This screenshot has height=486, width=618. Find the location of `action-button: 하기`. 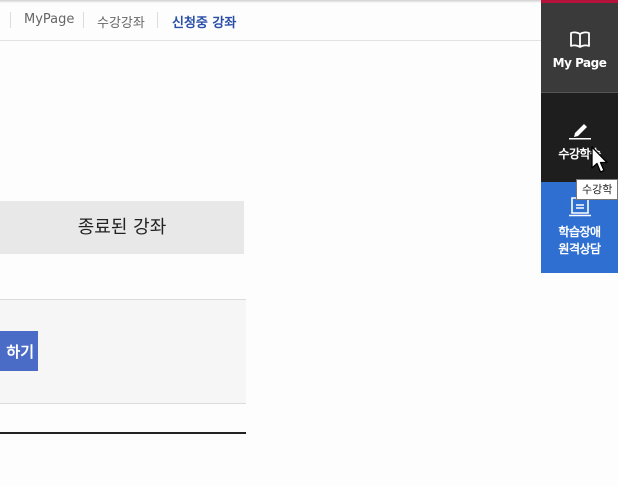

action-button: 하기 is located at coordinates (19, 351).